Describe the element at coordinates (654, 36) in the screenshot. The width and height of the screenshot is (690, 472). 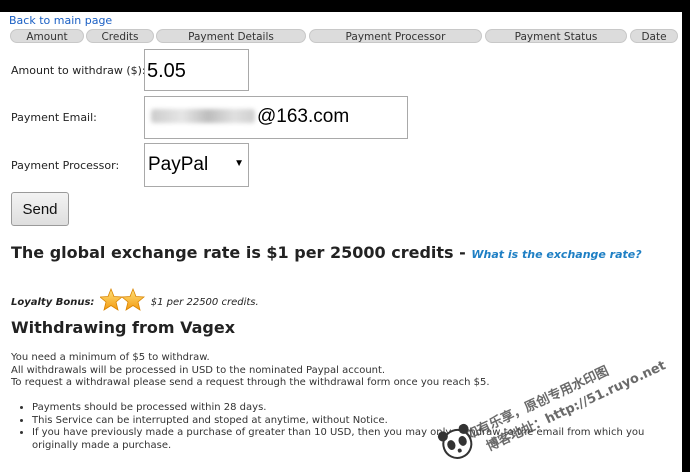
I see `tab-date: Date` at that location.